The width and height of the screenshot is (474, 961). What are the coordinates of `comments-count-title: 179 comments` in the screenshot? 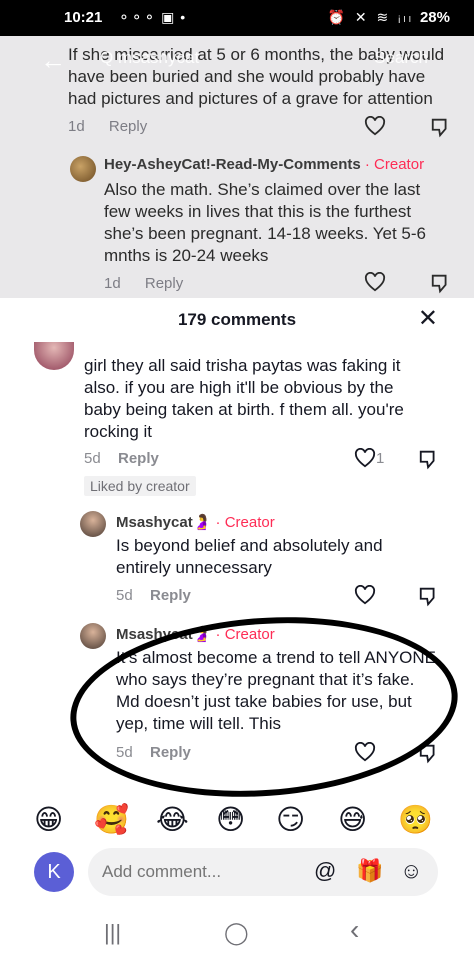 It's located at (237, 319).